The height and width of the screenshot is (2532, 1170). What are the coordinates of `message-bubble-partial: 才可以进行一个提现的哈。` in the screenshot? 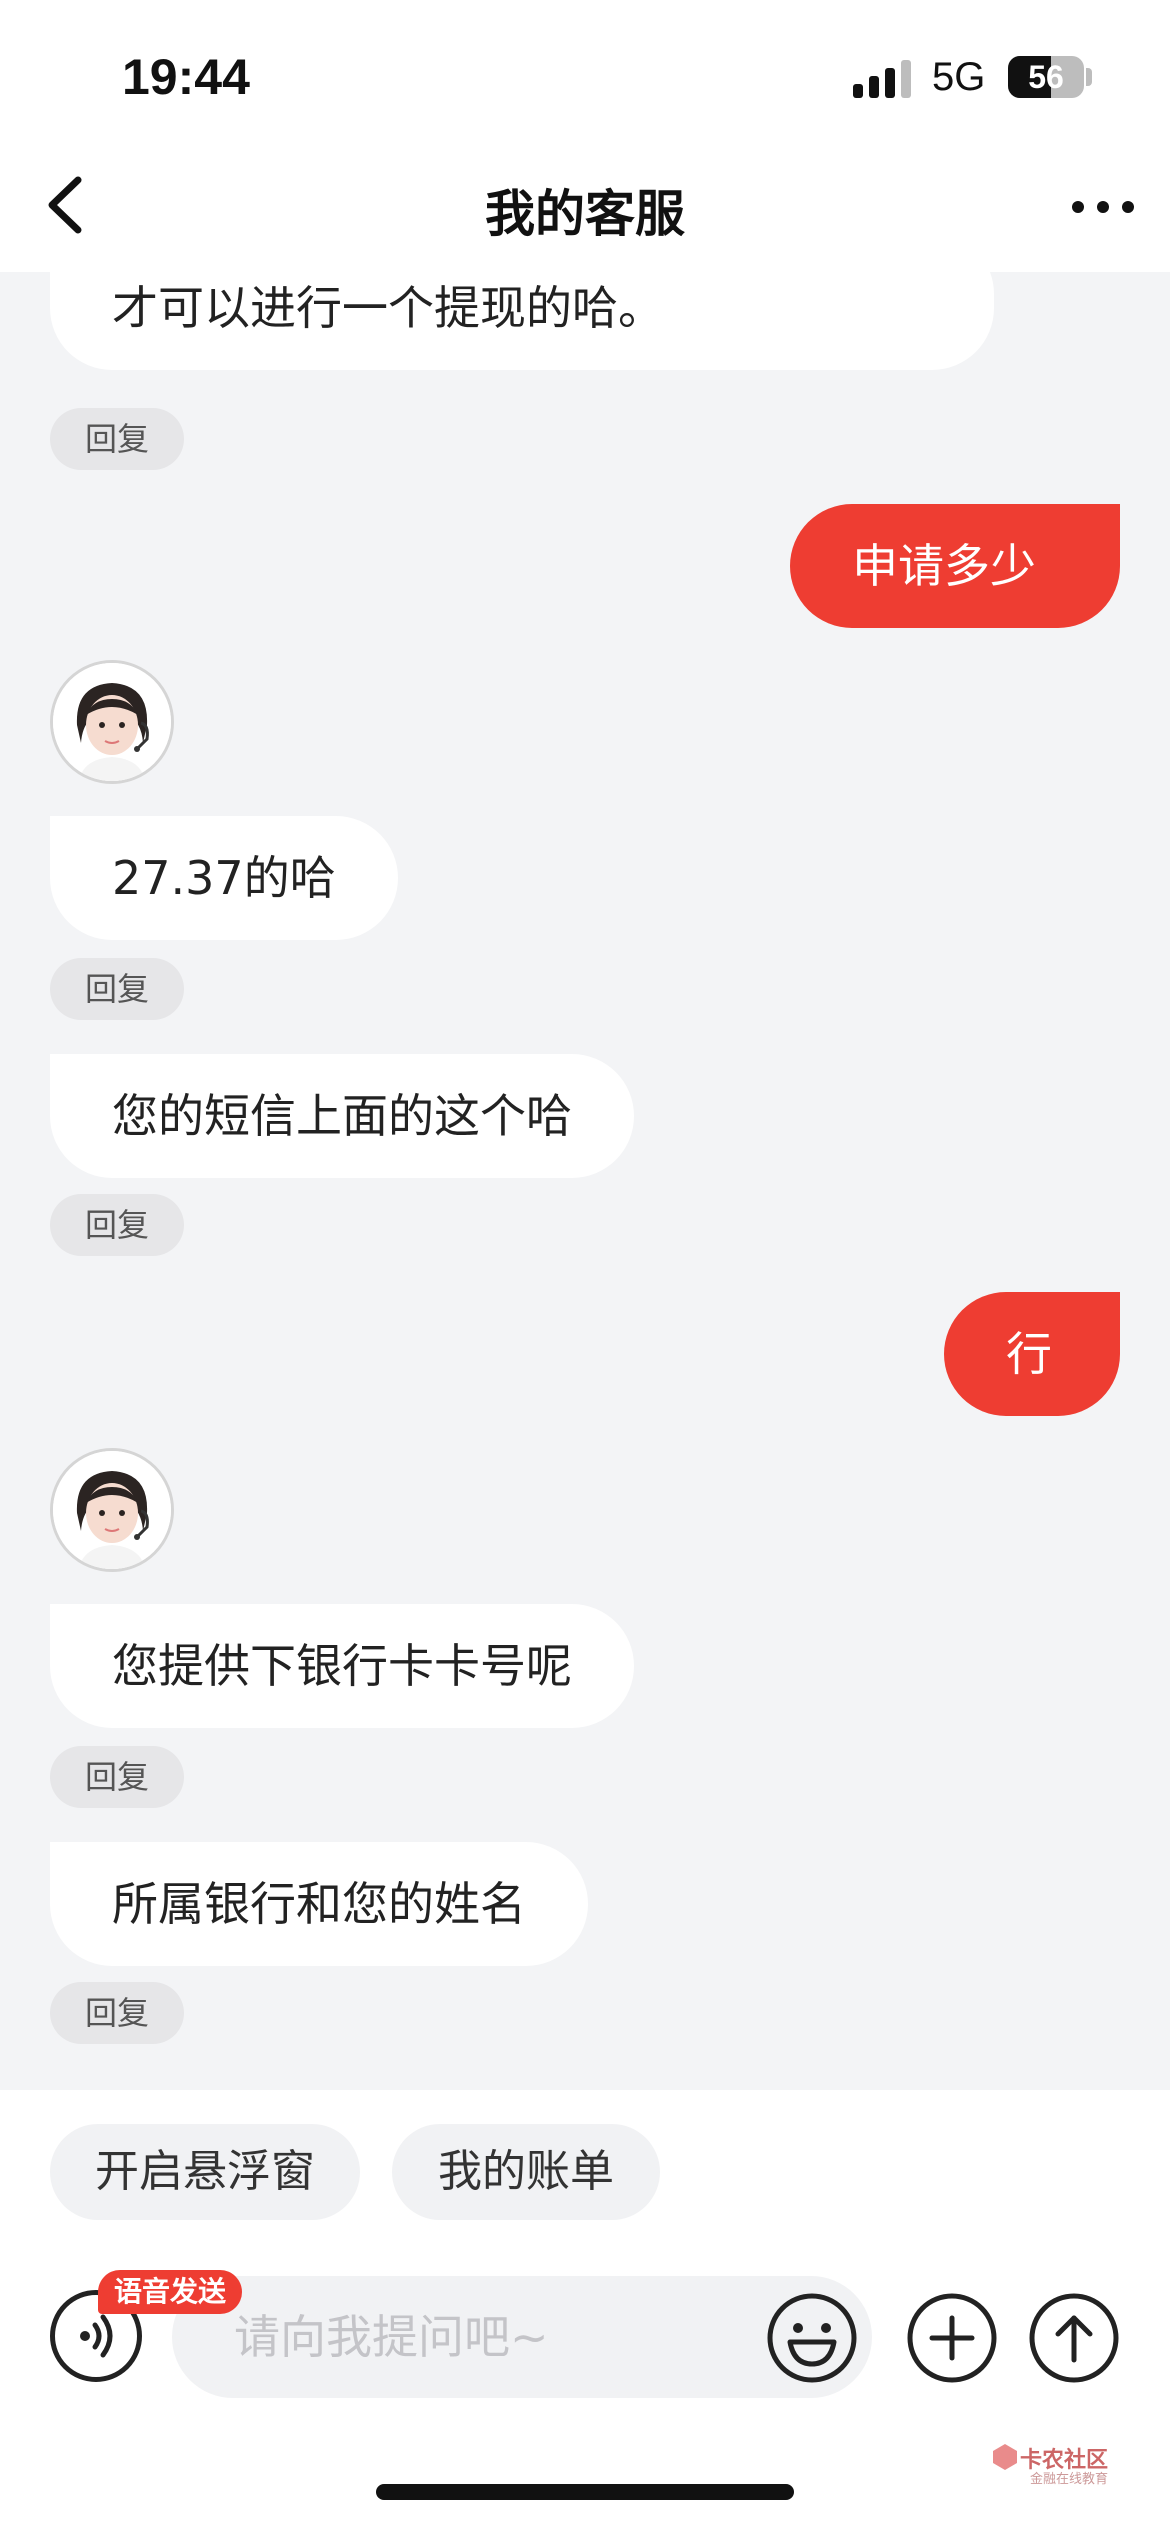 It's located at (522, 321).